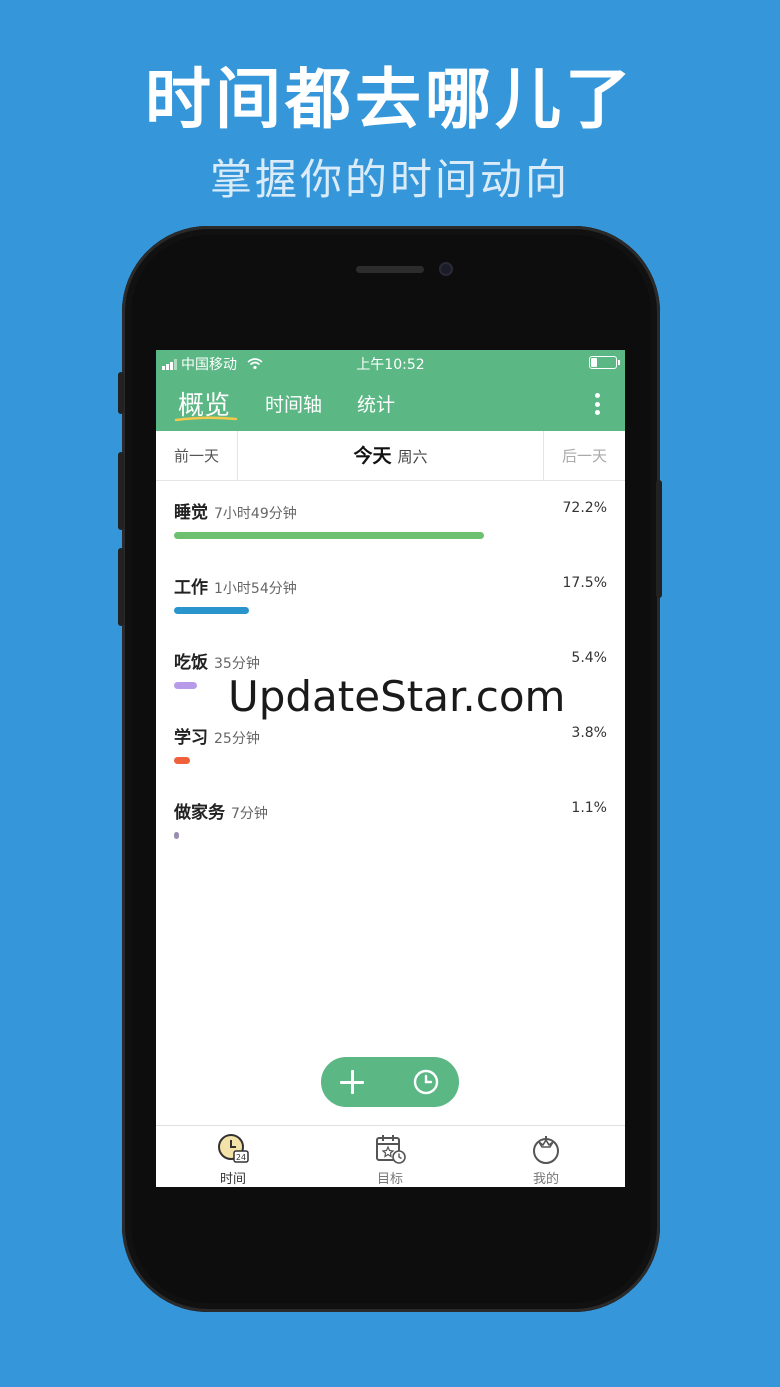 This screenshot has height=1387, width=780. I want to click on bottom-tab-time: 24 时间, so click(233, 1159).